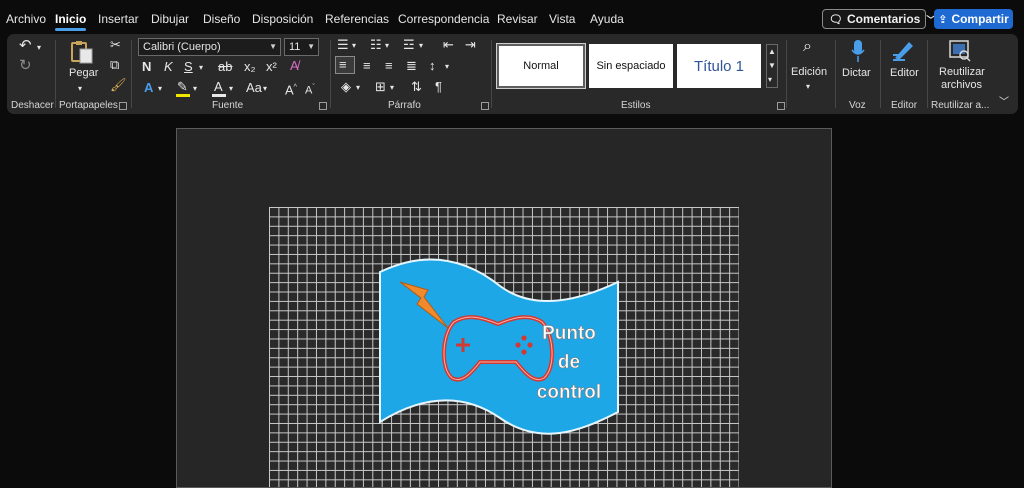 Image resolution: width=1024 pixels, height=488 pixels. What do you see at coordinates (719, 66) in the screenshot?
I see `style-titulo-1: Título 1` at bounding box center [719, 66].